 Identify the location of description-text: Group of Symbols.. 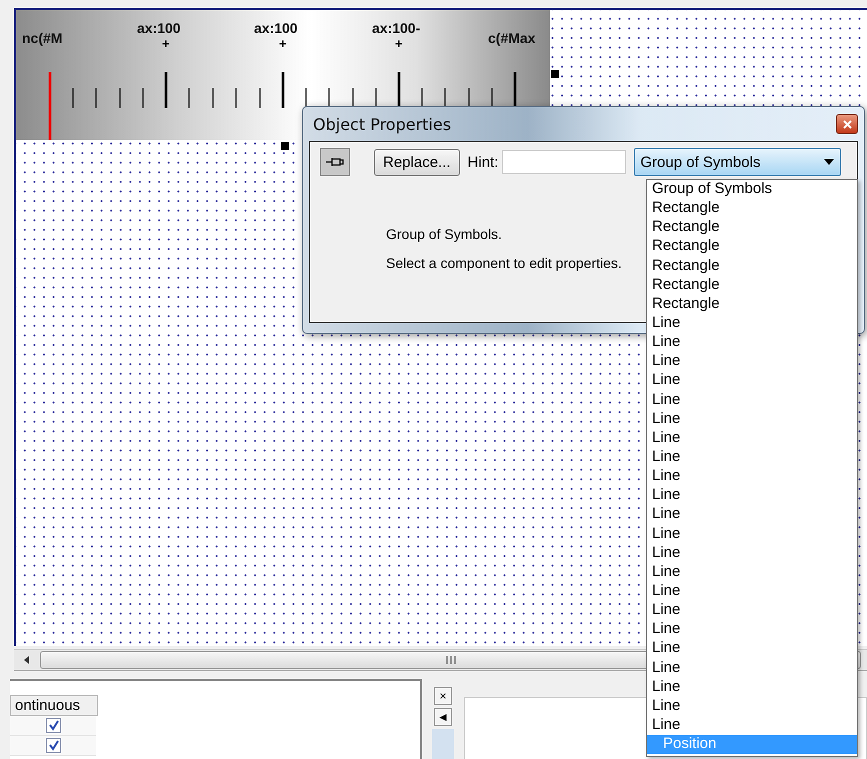
(444, 234).